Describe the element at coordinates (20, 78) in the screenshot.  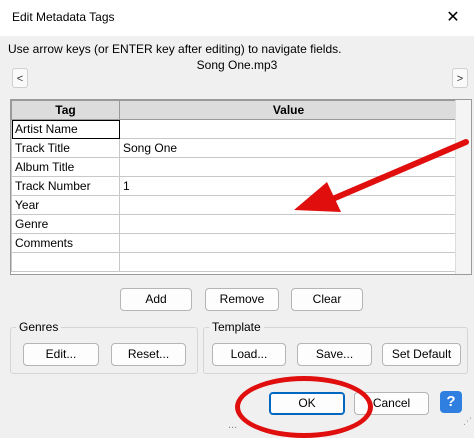
I see `previous-file-button: <` at that location.